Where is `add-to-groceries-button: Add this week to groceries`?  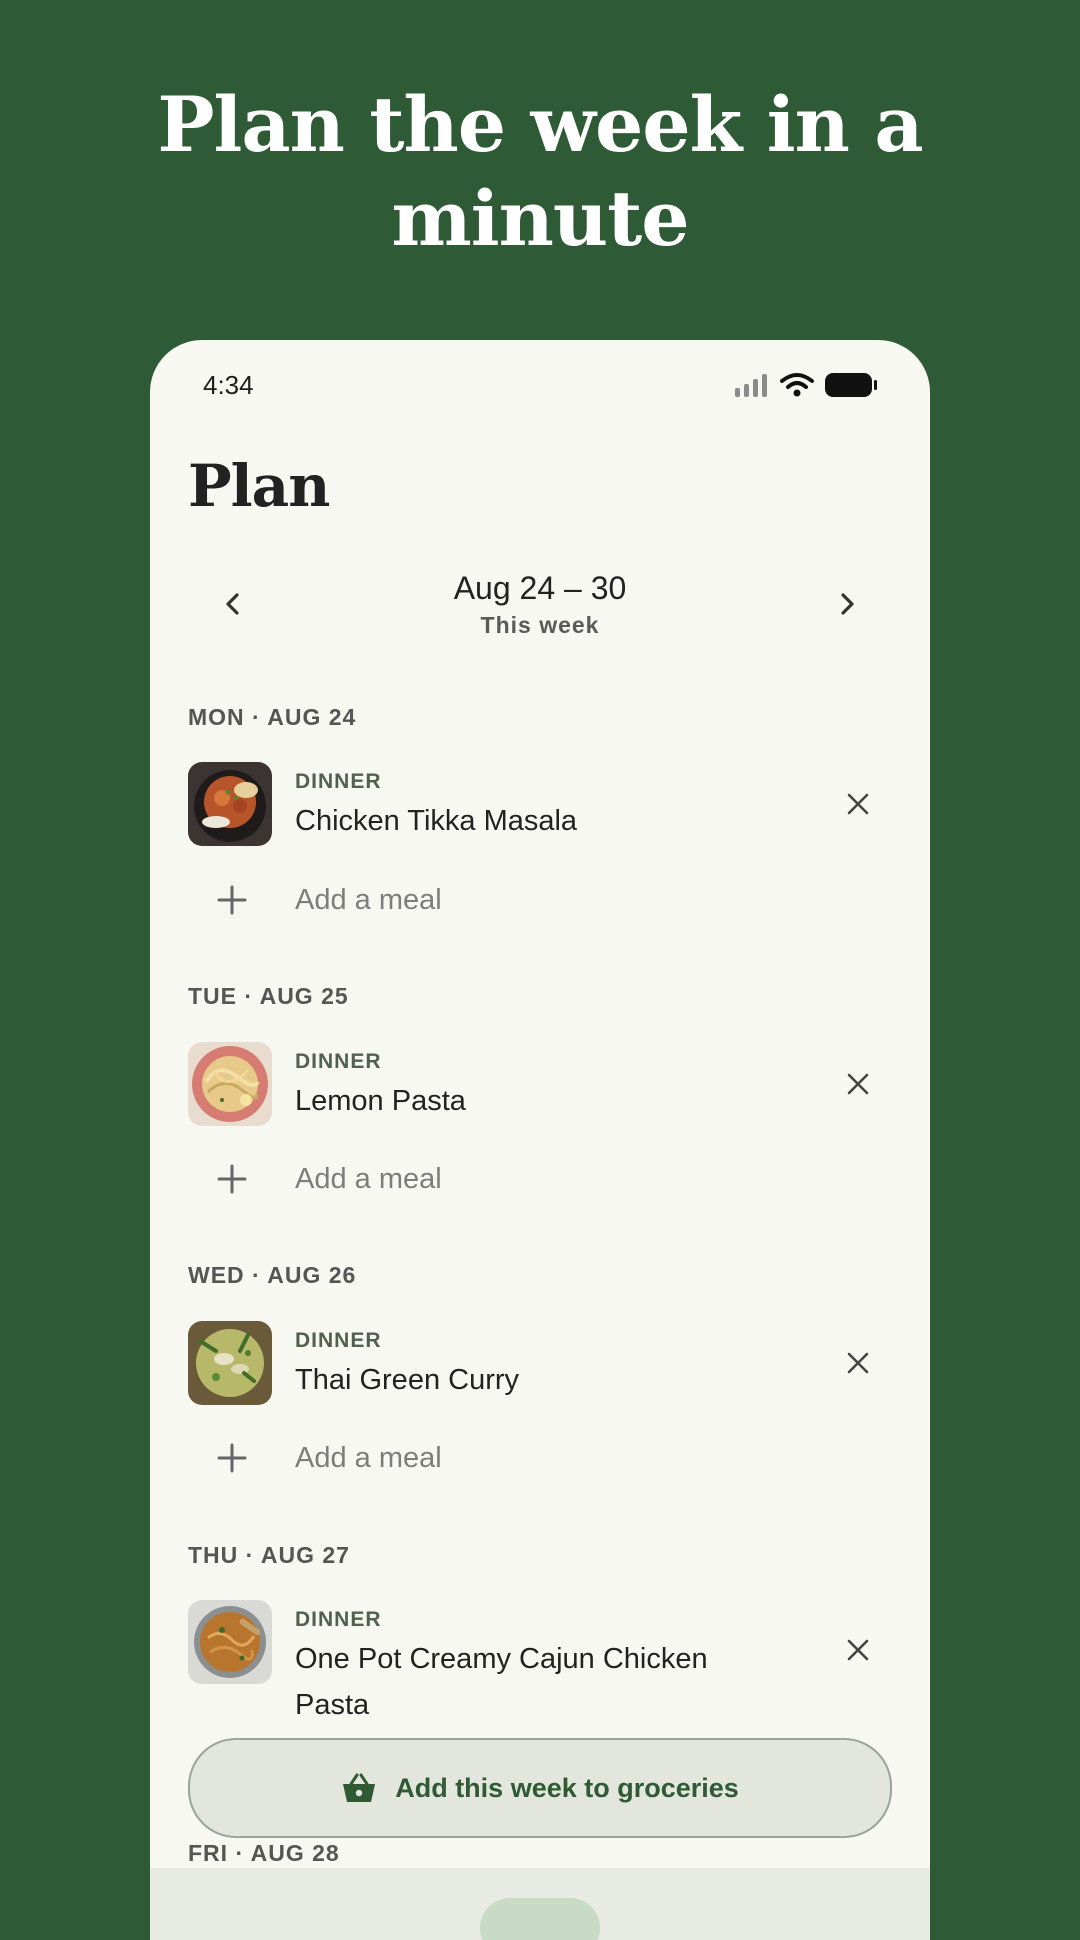
add-to-groceries-button: Add this week to groceries is located at coordinates (540, 1788).